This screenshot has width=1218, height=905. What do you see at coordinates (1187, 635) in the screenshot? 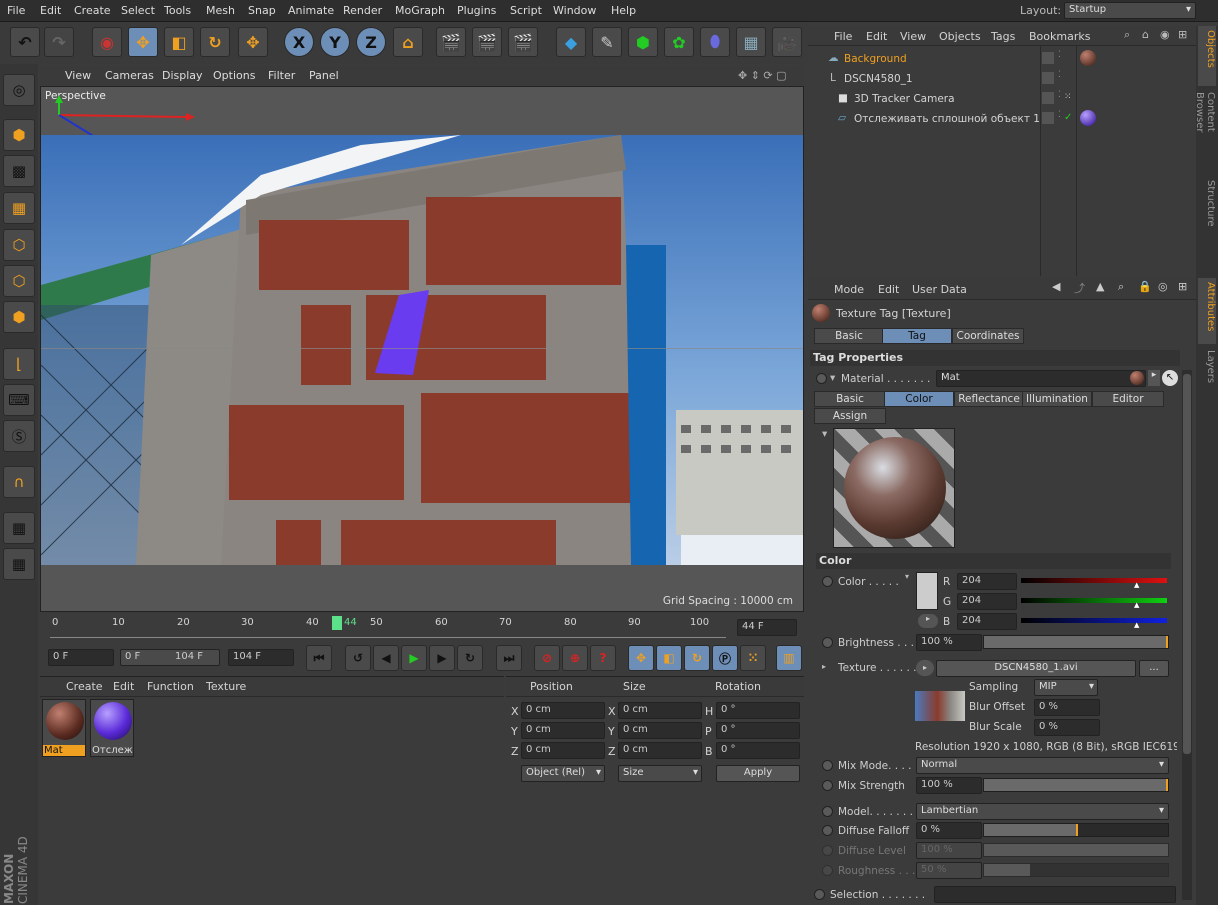
I see `attribute-scrollbar` at bounding box center [1187, 635].